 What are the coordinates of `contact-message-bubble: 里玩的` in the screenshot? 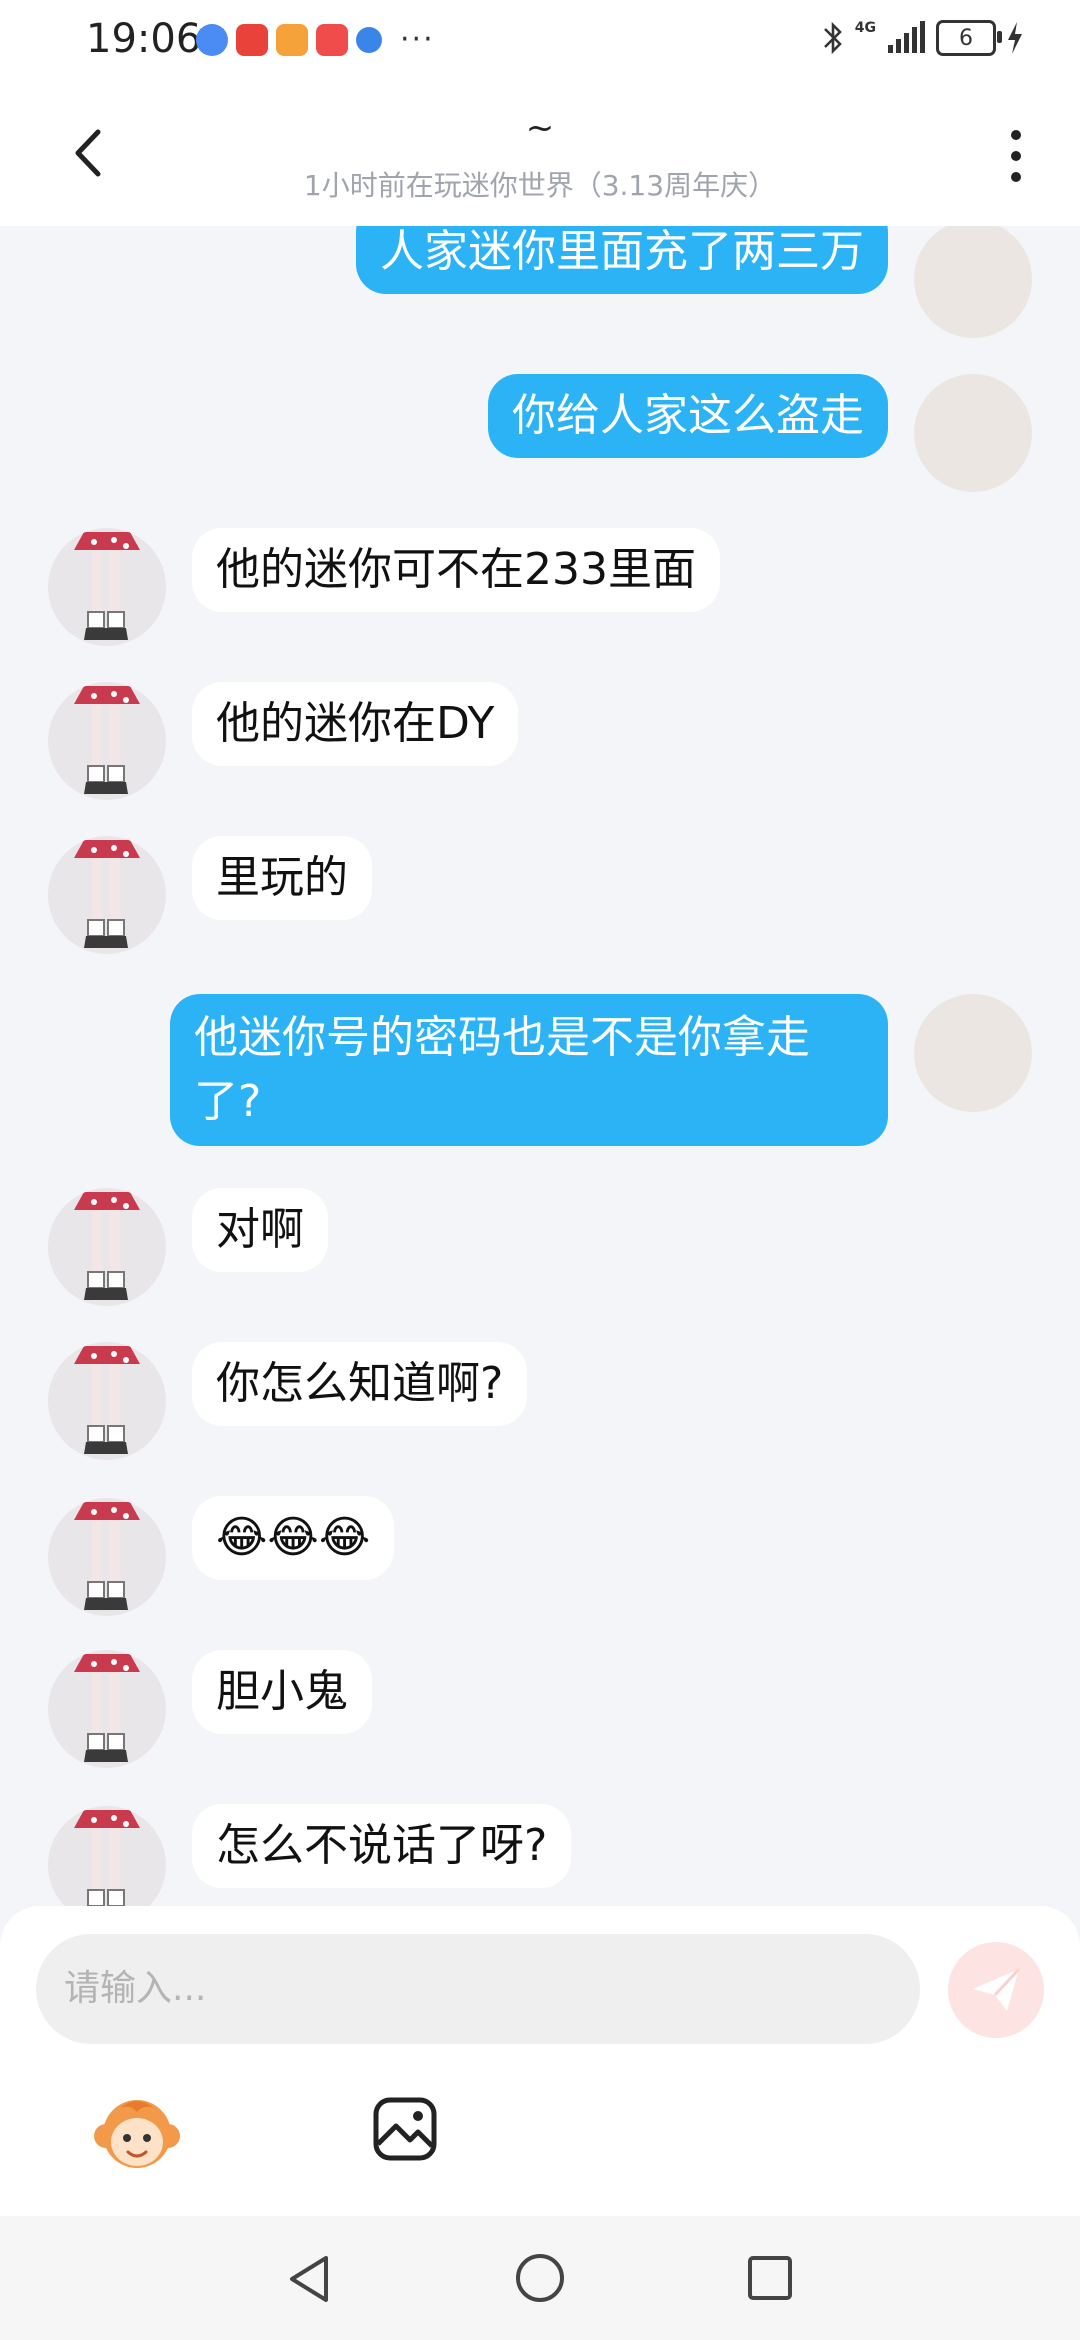 It's located at (282, 878).